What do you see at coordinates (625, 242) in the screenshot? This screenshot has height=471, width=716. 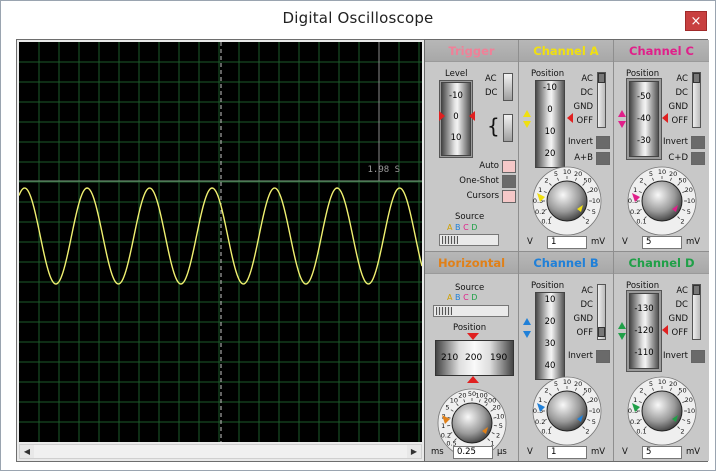 I see `channel-c-unit-v: V` at bounding box center [625, 242].